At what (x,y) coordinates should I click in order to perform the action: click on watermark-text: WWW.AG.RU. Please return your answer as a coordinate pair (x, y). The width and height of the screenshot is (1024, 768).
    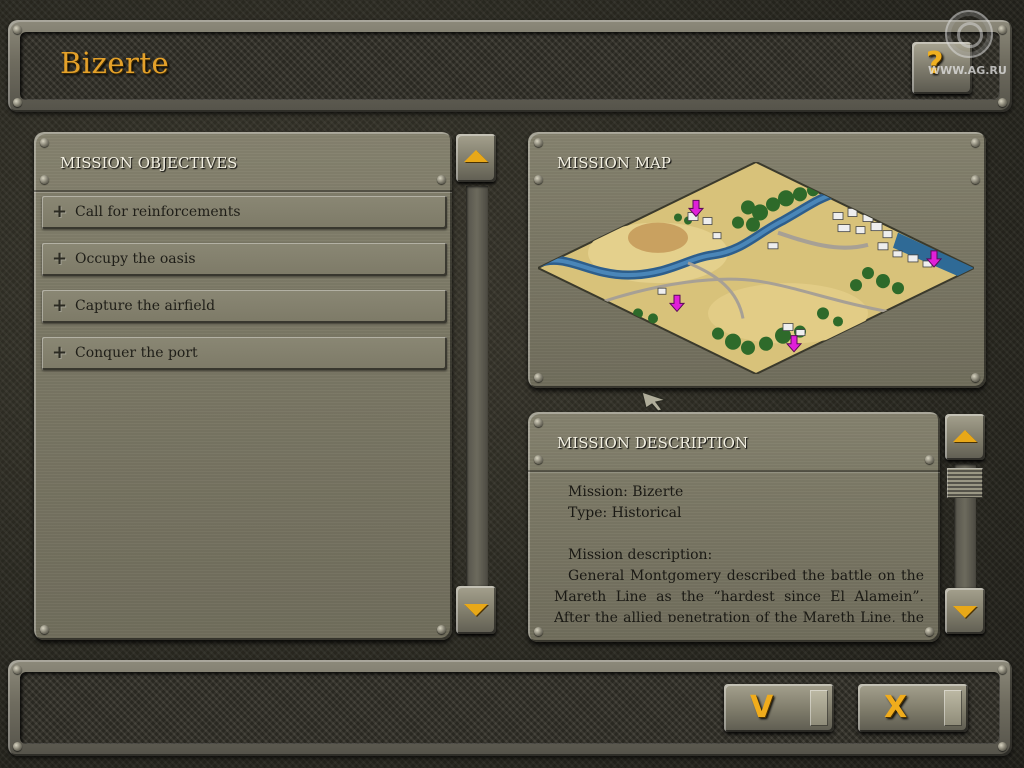
    Looking at the image, I should click on (967, 70).